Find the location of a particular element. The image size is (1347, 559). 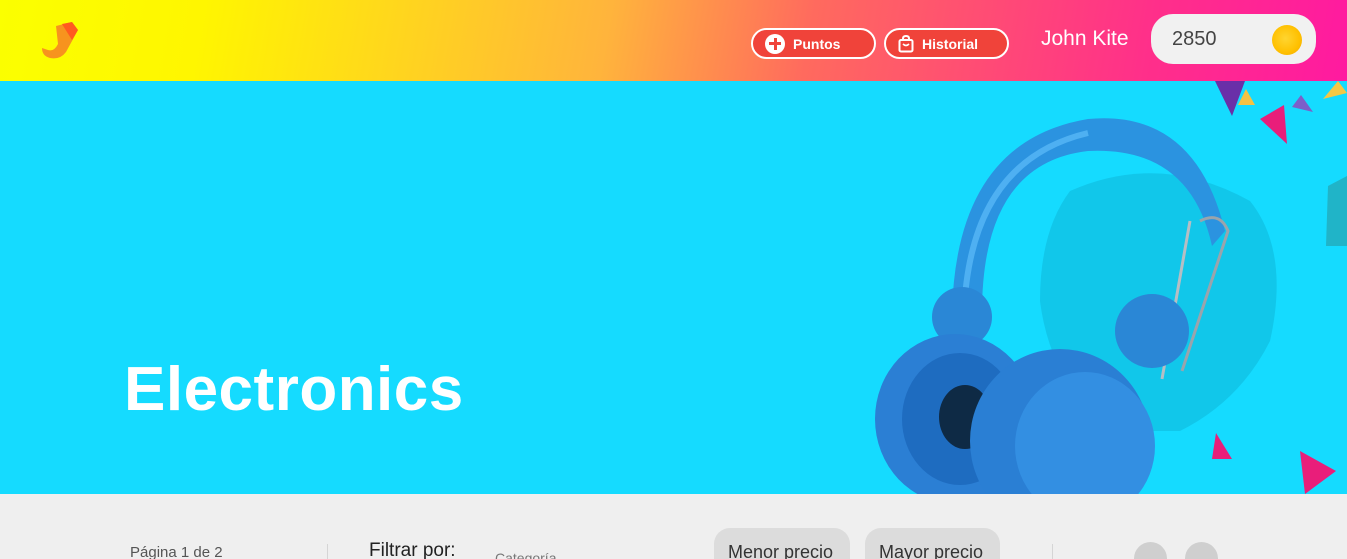

top-header: Puntos Historial John Kite 2850 is located at coordinates (673, 40).